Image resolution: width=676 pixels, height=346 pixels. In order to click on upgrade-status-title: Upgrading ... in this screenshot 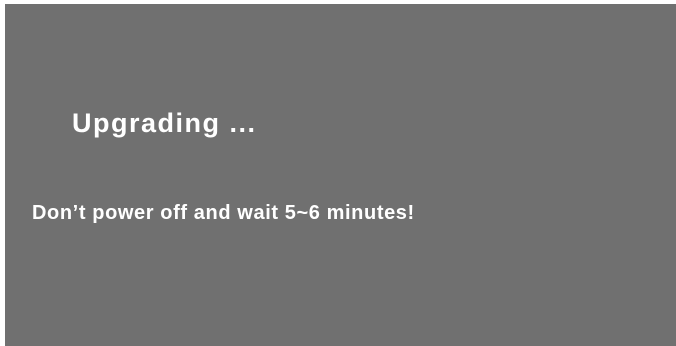, I will do `click(164, 123)`.